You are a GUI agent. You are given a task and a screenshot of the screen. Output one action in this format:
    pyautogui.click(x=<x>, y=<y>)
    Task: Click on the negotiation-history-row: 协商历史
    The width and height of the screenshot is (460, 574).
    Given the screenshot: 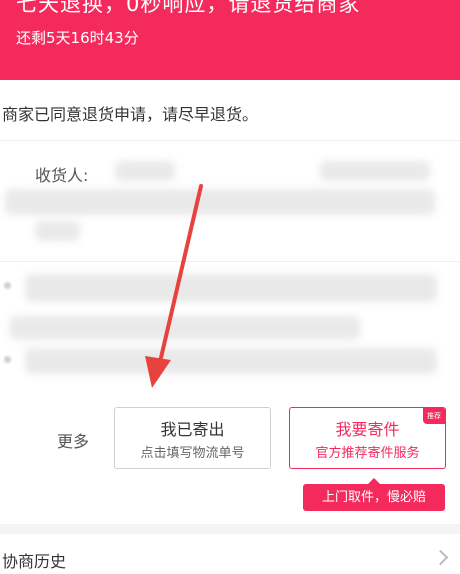 What is the action you would take?
    pyautogui.click(x=230, y=554)
    